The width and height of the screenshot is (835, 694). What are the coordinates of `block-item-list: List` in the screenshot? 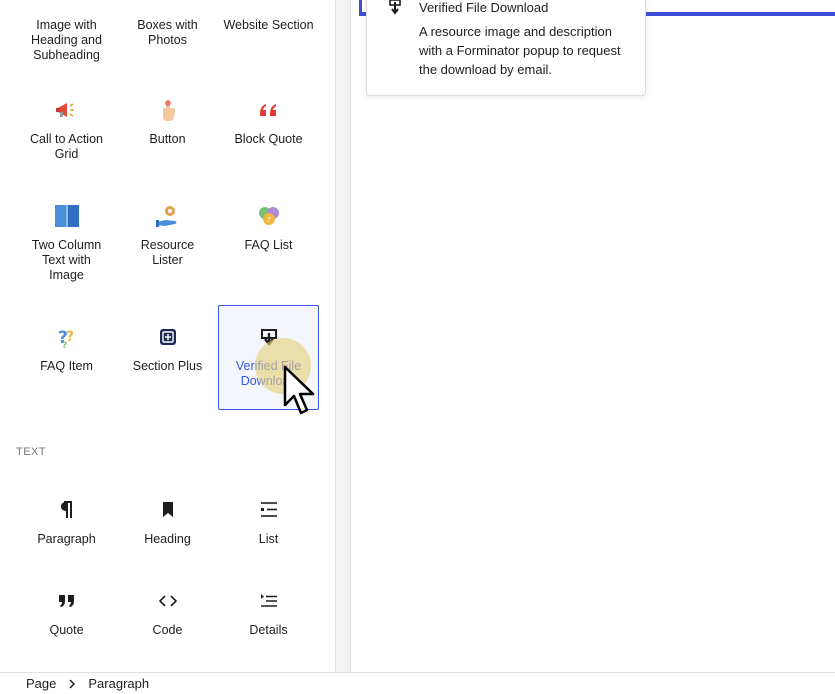 It's located at (268, 515).